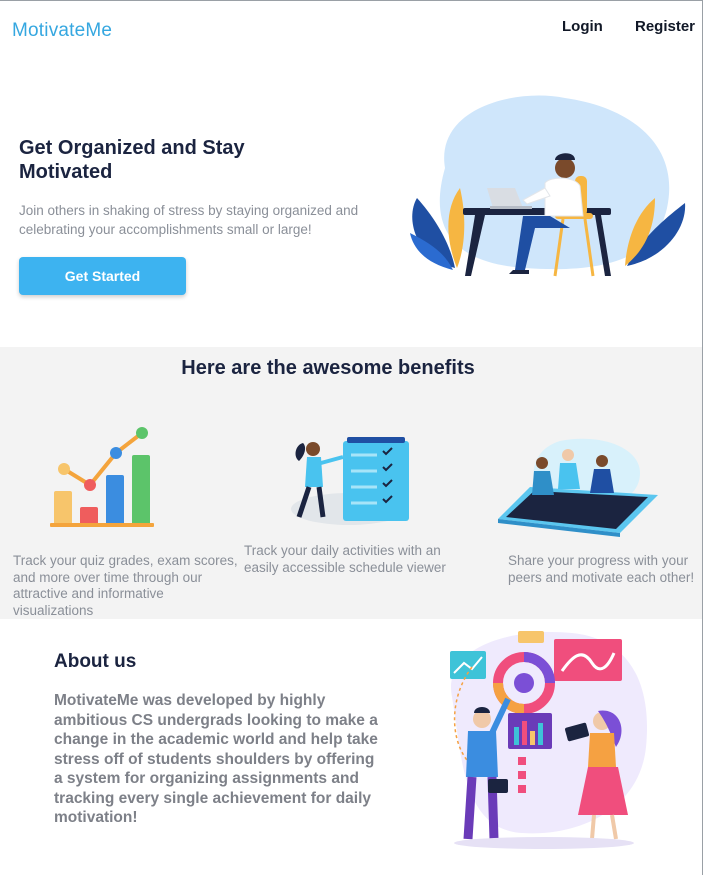  I want to click on get-started-button: Get Started, so click(102, 276).